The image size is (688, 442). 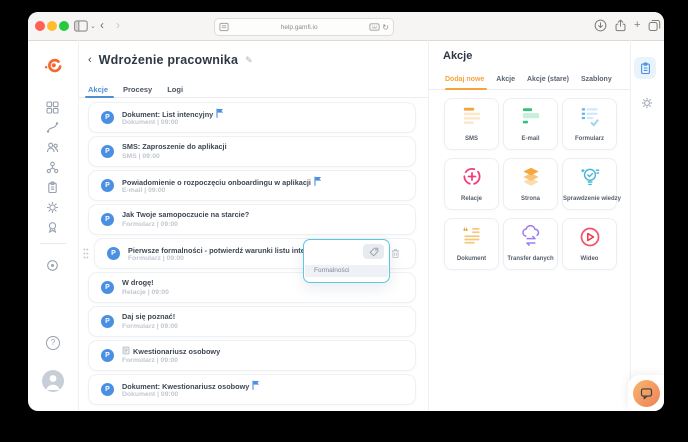 What do you see at coordinates (126, 351) in the screenshot?
I see `document-mini-icon` at bounding box center [126, 351].